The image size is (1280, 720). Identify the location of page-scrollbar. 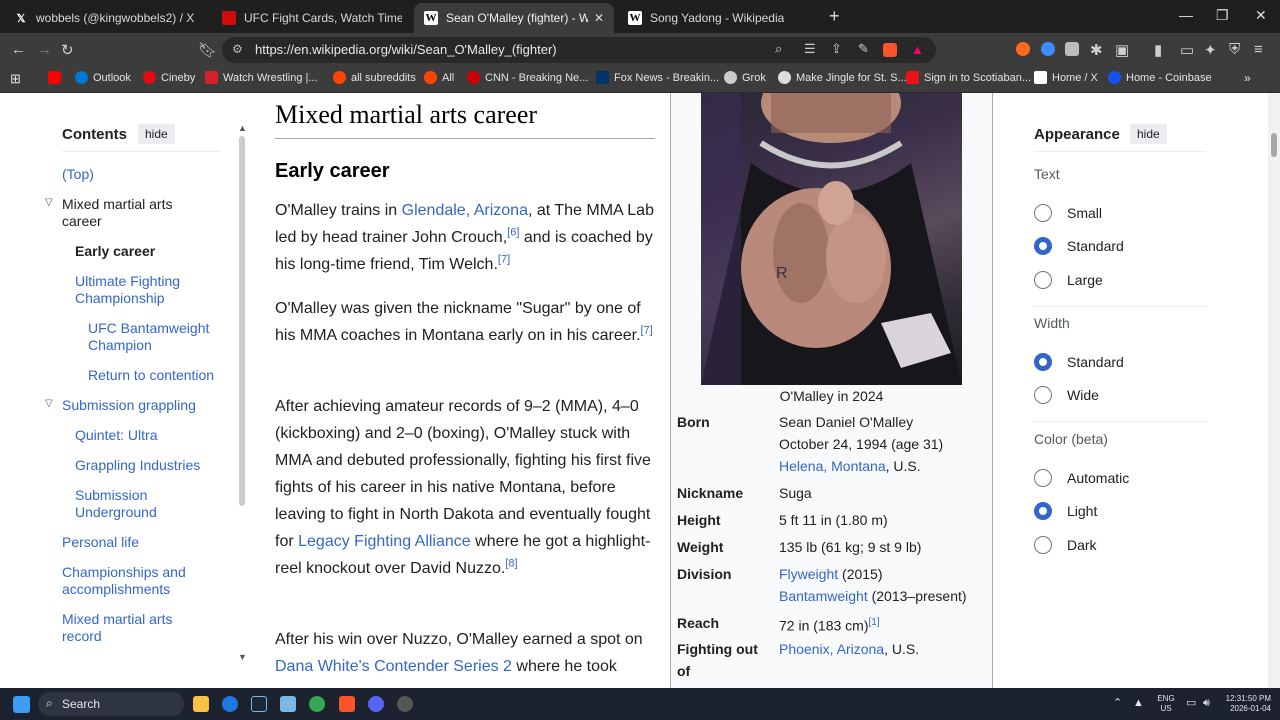
(1274, 390).